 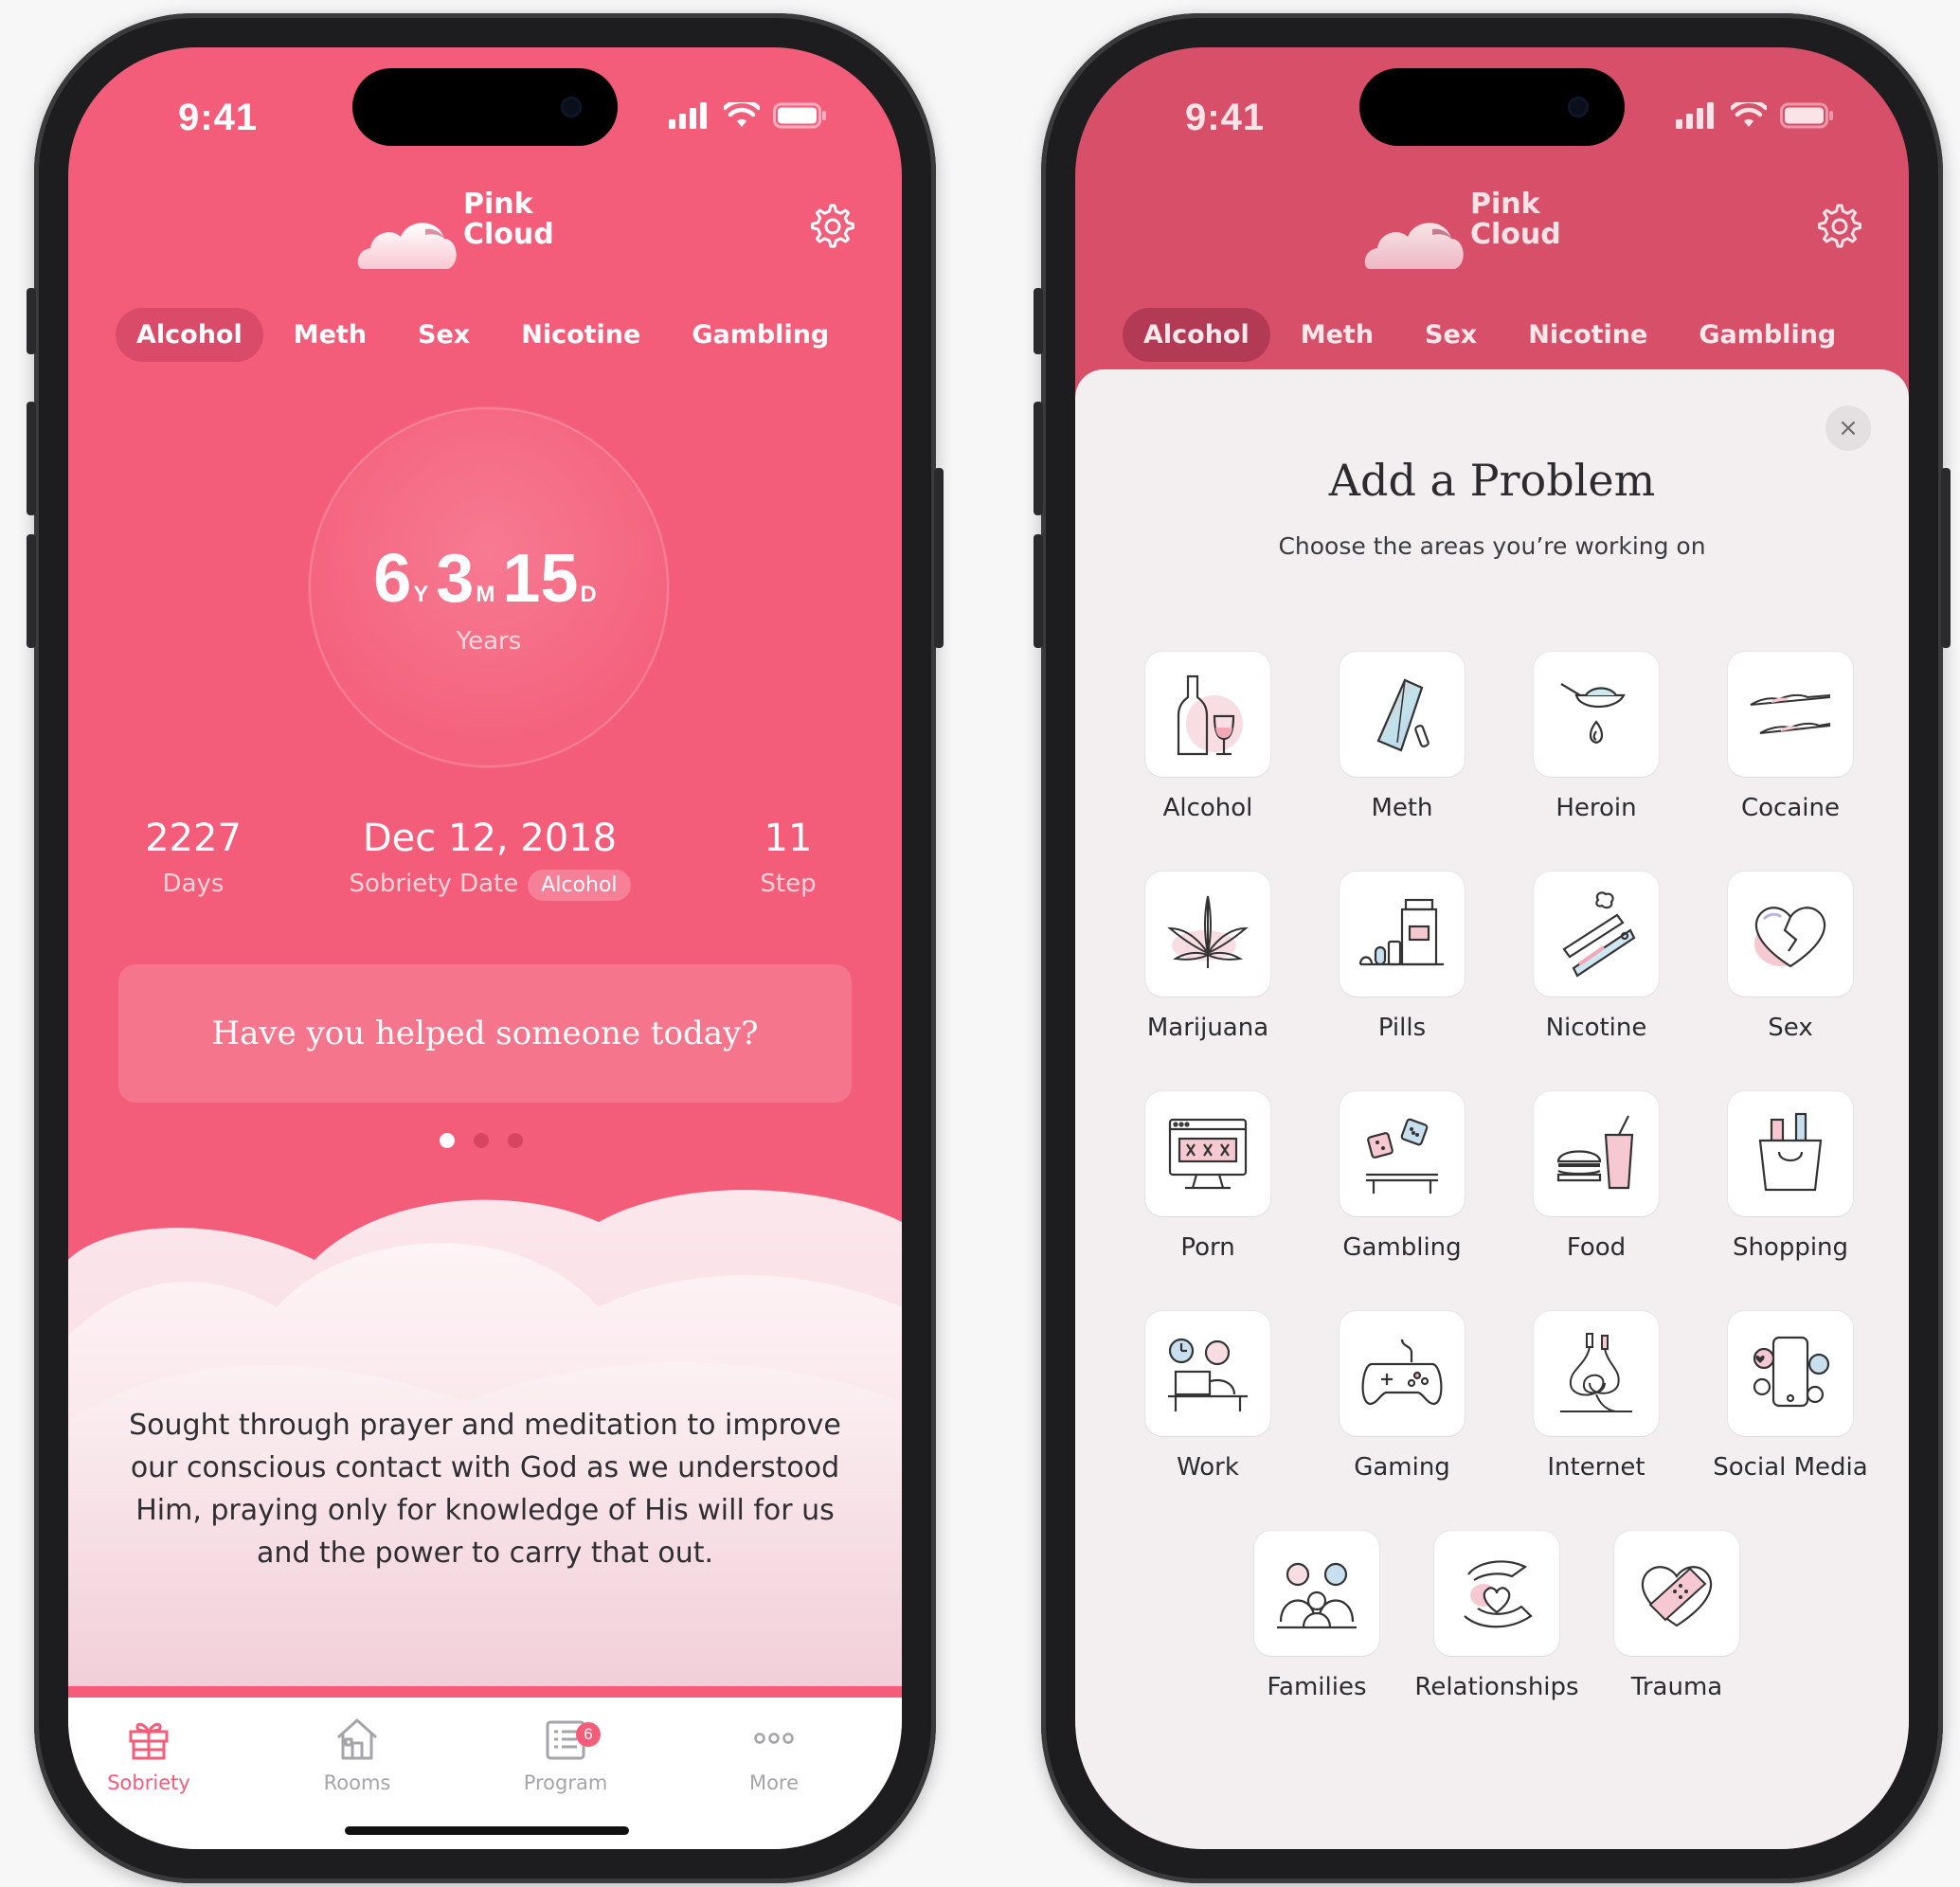 I want to click on problem-tile-sex: Sex, so click(x=1790, y=957).